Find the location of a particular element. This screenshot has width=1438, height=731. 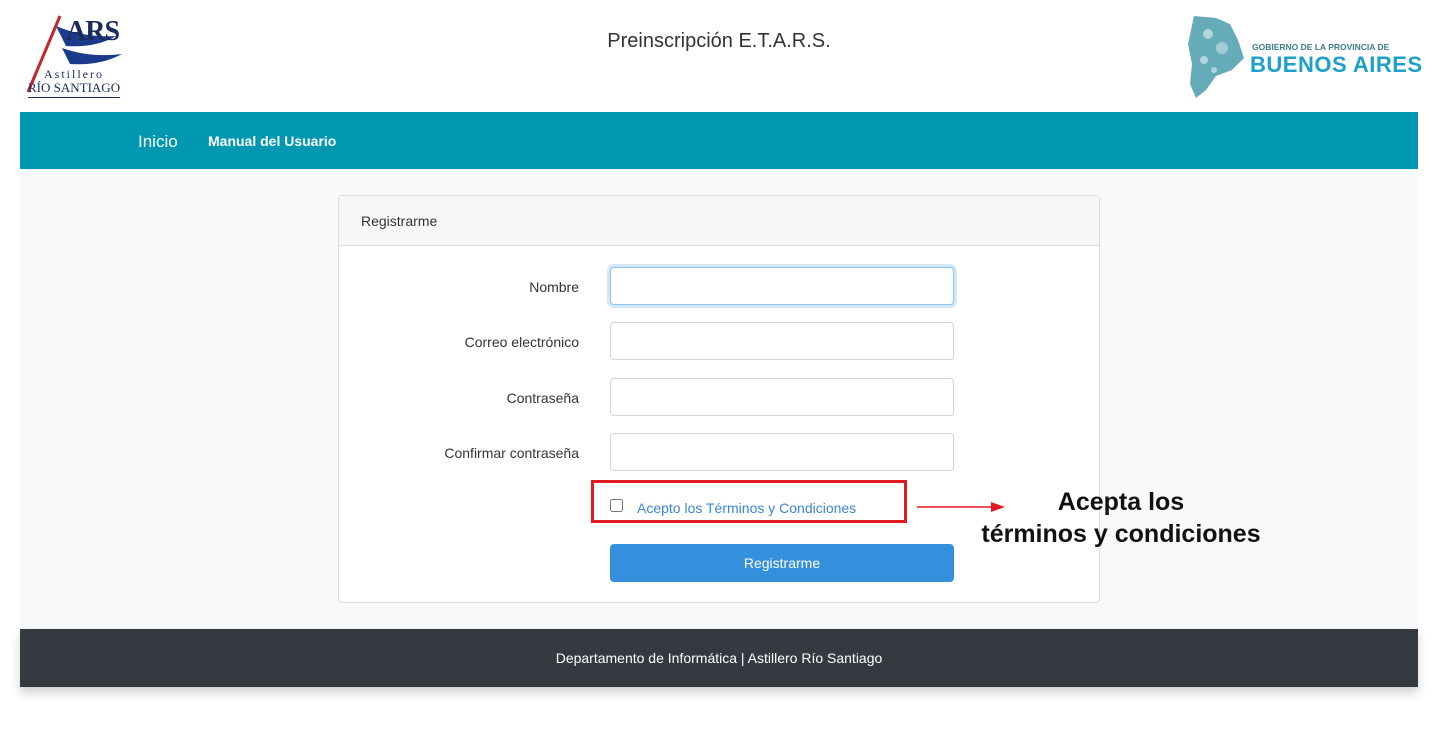

nav-item-manual-del-usuario: Manual del Usuario is located at coordinates (272, 141).